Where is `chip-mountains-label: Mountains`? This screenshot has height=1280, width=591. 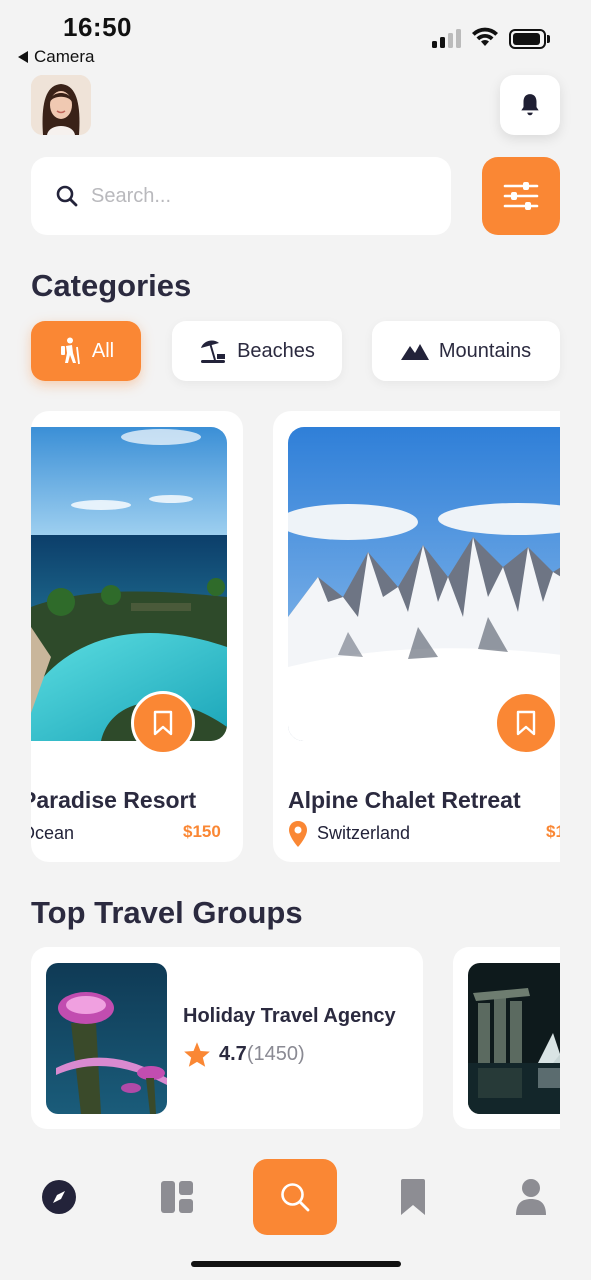 chip-mountains-label: Mountains is located at coordinates (485, 350).